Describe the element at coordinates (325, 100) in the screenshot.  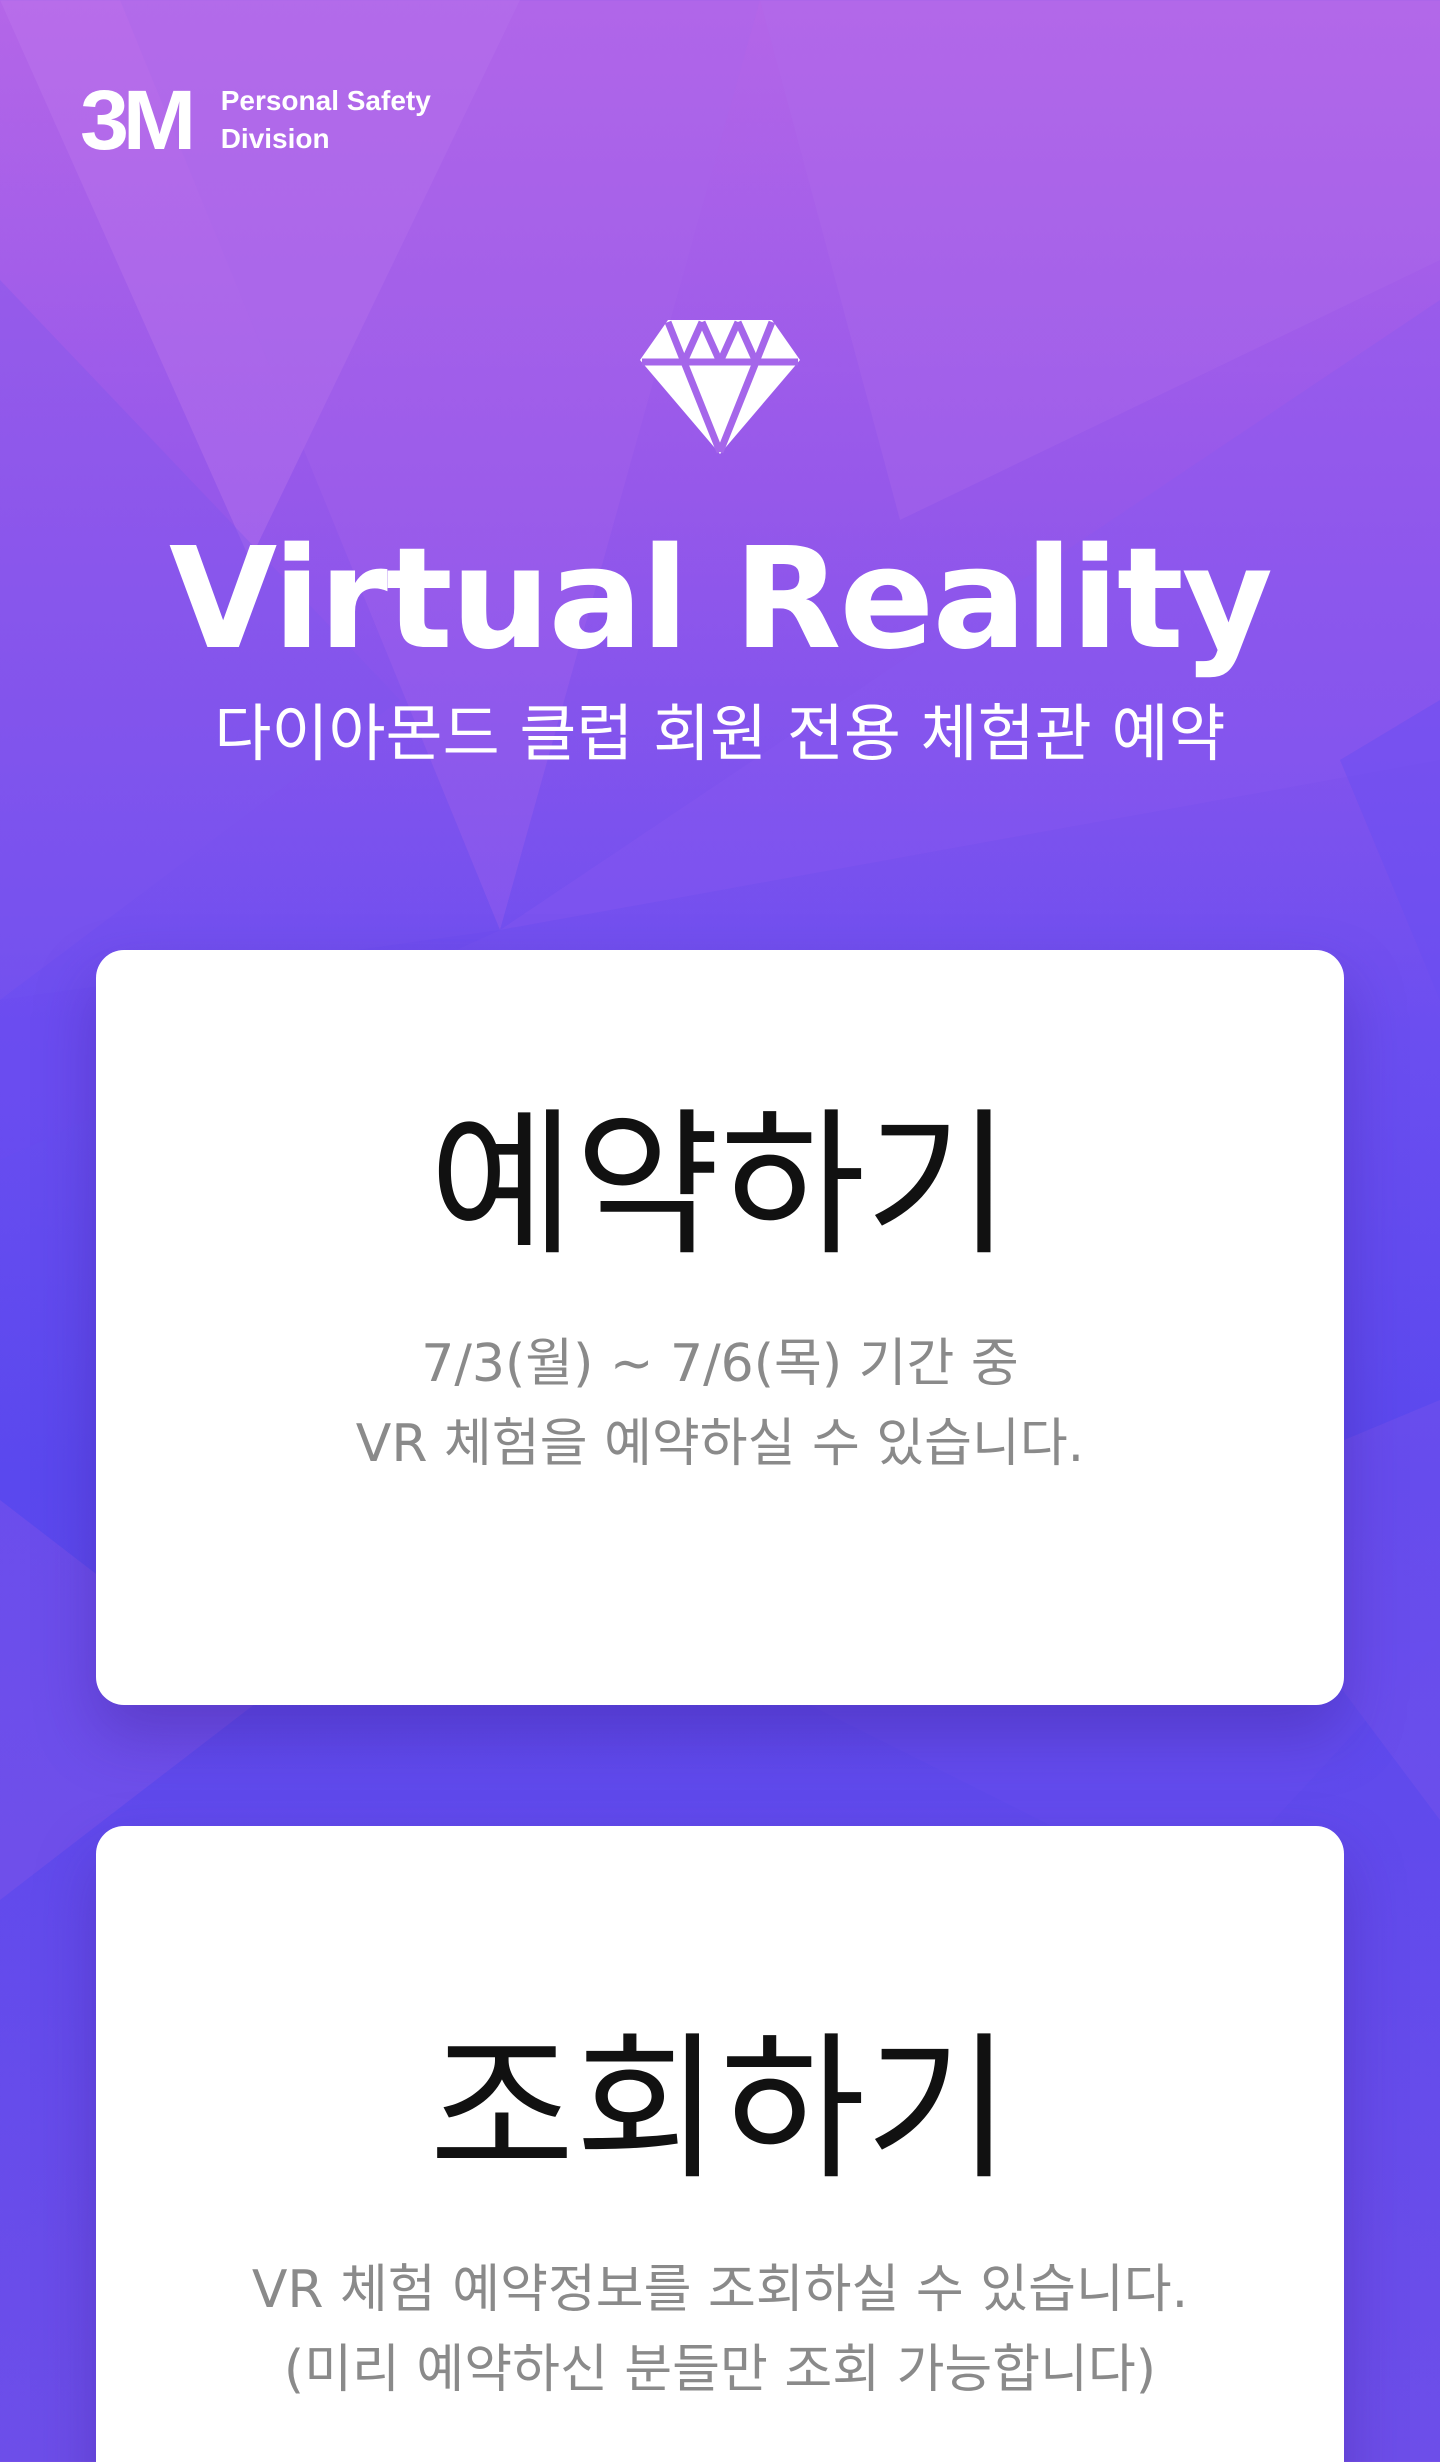
I see `division-label-line1: Personal Safety` at that location.